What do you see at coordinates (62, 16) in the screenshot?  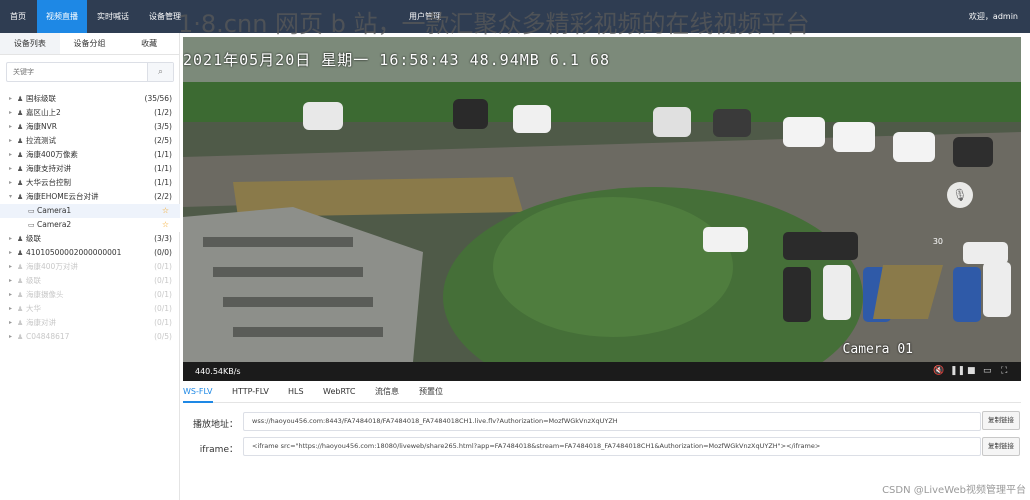 I see `nav-live-video: 视频直播` at bounding box center [62, 16].